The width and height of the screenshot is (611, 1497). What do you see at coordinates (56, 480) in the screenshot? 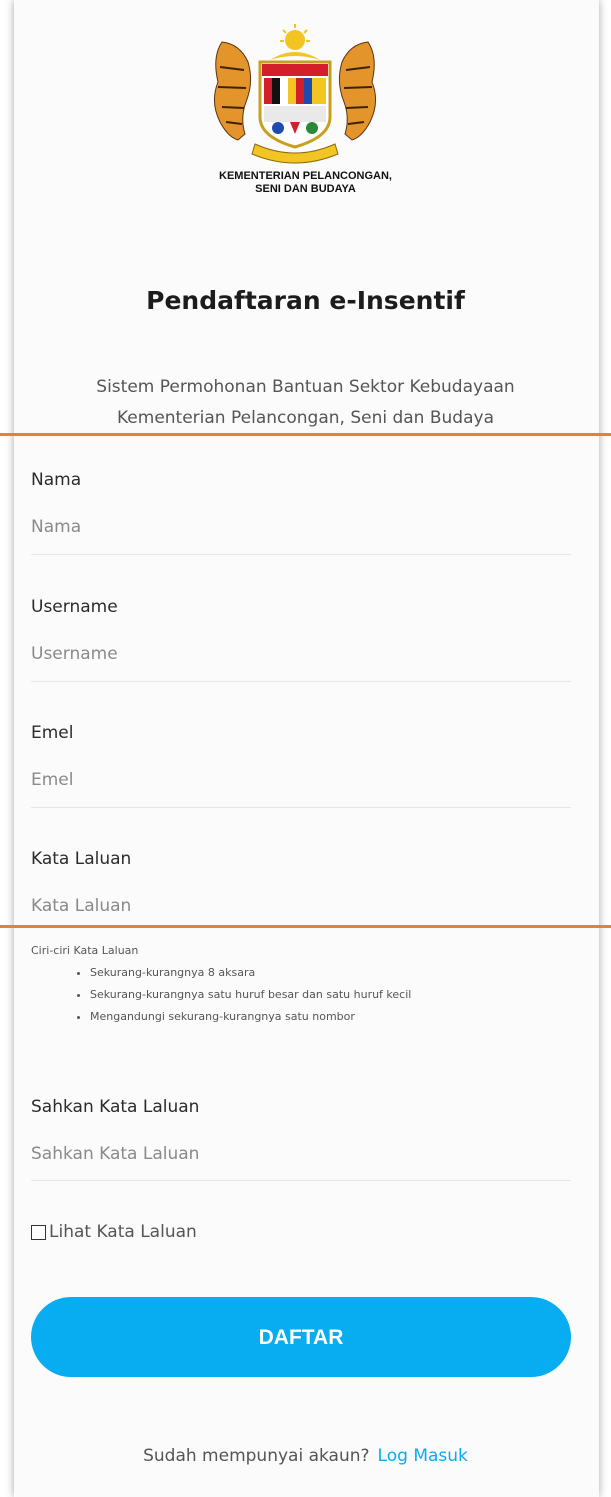
I see `nama-label: Nama` at bounding box center [56, 480].